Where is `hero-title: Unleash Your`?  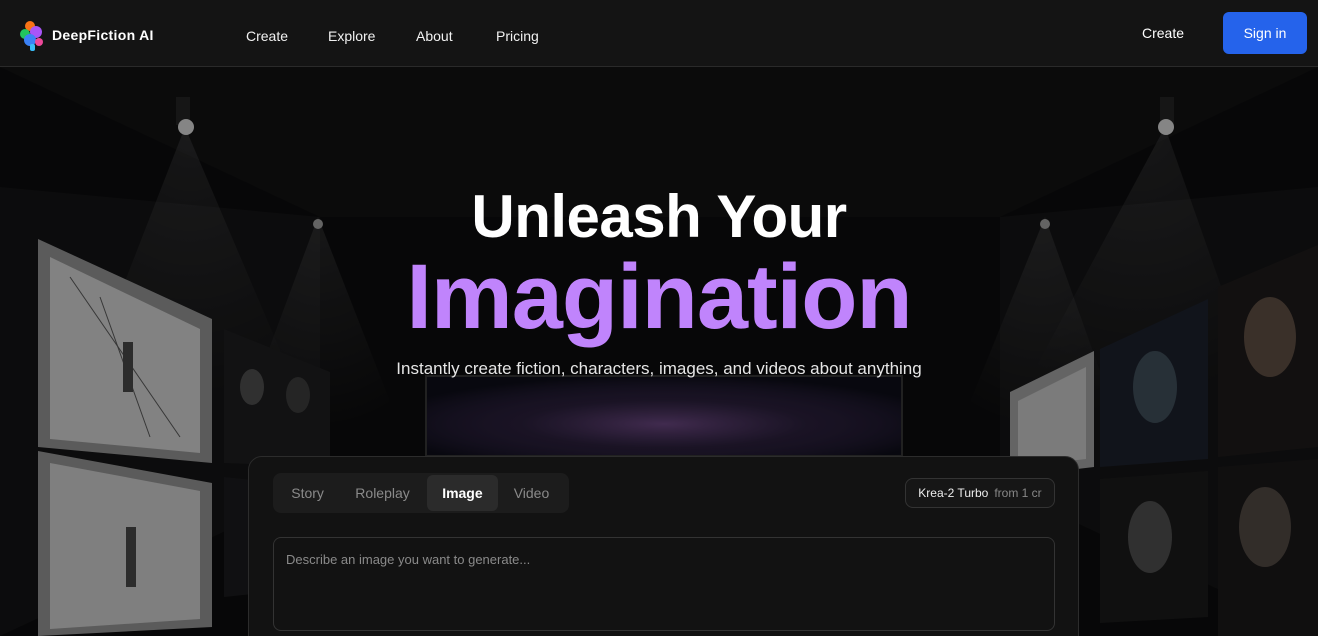
hero-title: Unleash Your is located at coordinates (659, 216).